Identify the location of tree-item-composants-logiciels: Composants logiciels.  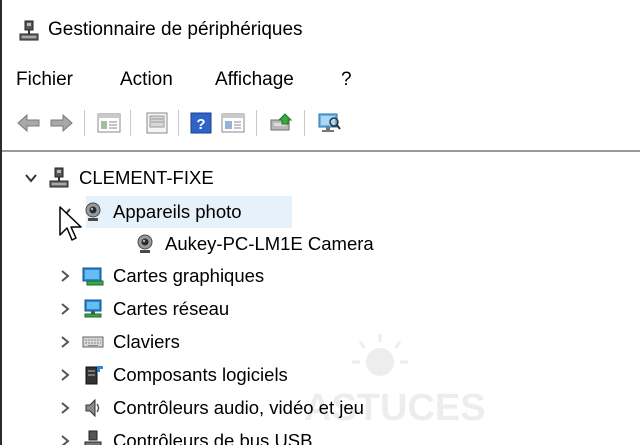
(172, 375).